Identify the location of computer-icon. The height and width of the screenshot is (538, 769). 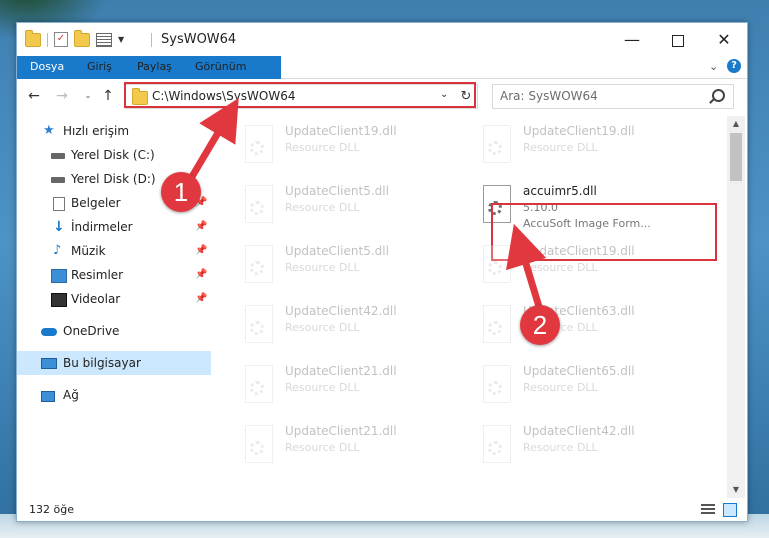
(49, 363).